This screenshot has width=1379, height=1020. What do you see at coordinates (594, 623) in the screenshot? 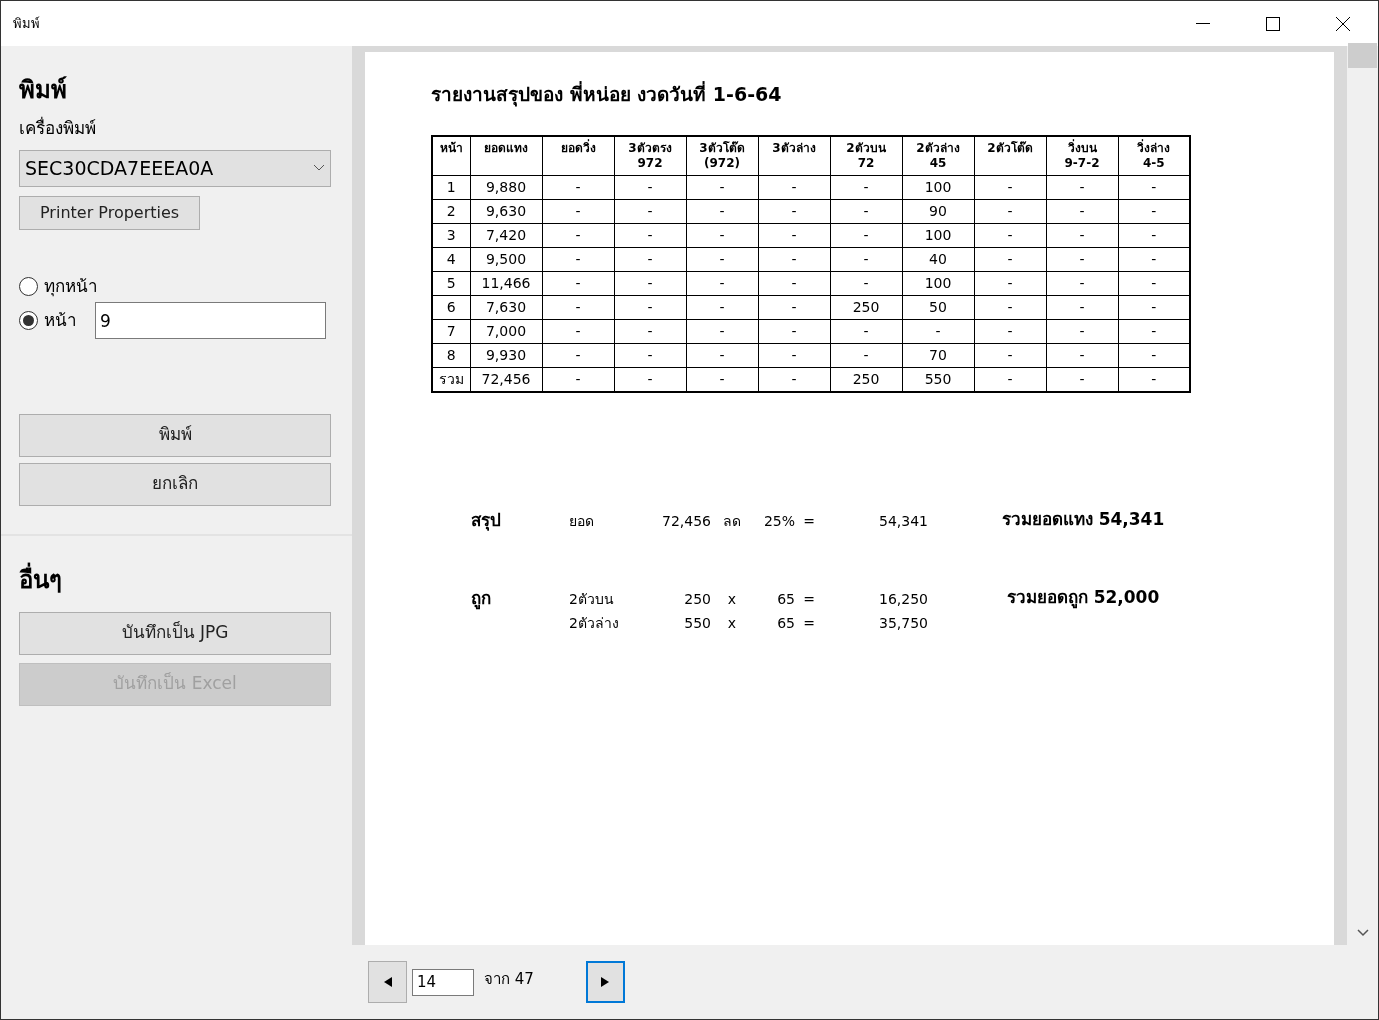
I see `summary-value: 2ตัวล่าง` at bounding box center [594, 623].